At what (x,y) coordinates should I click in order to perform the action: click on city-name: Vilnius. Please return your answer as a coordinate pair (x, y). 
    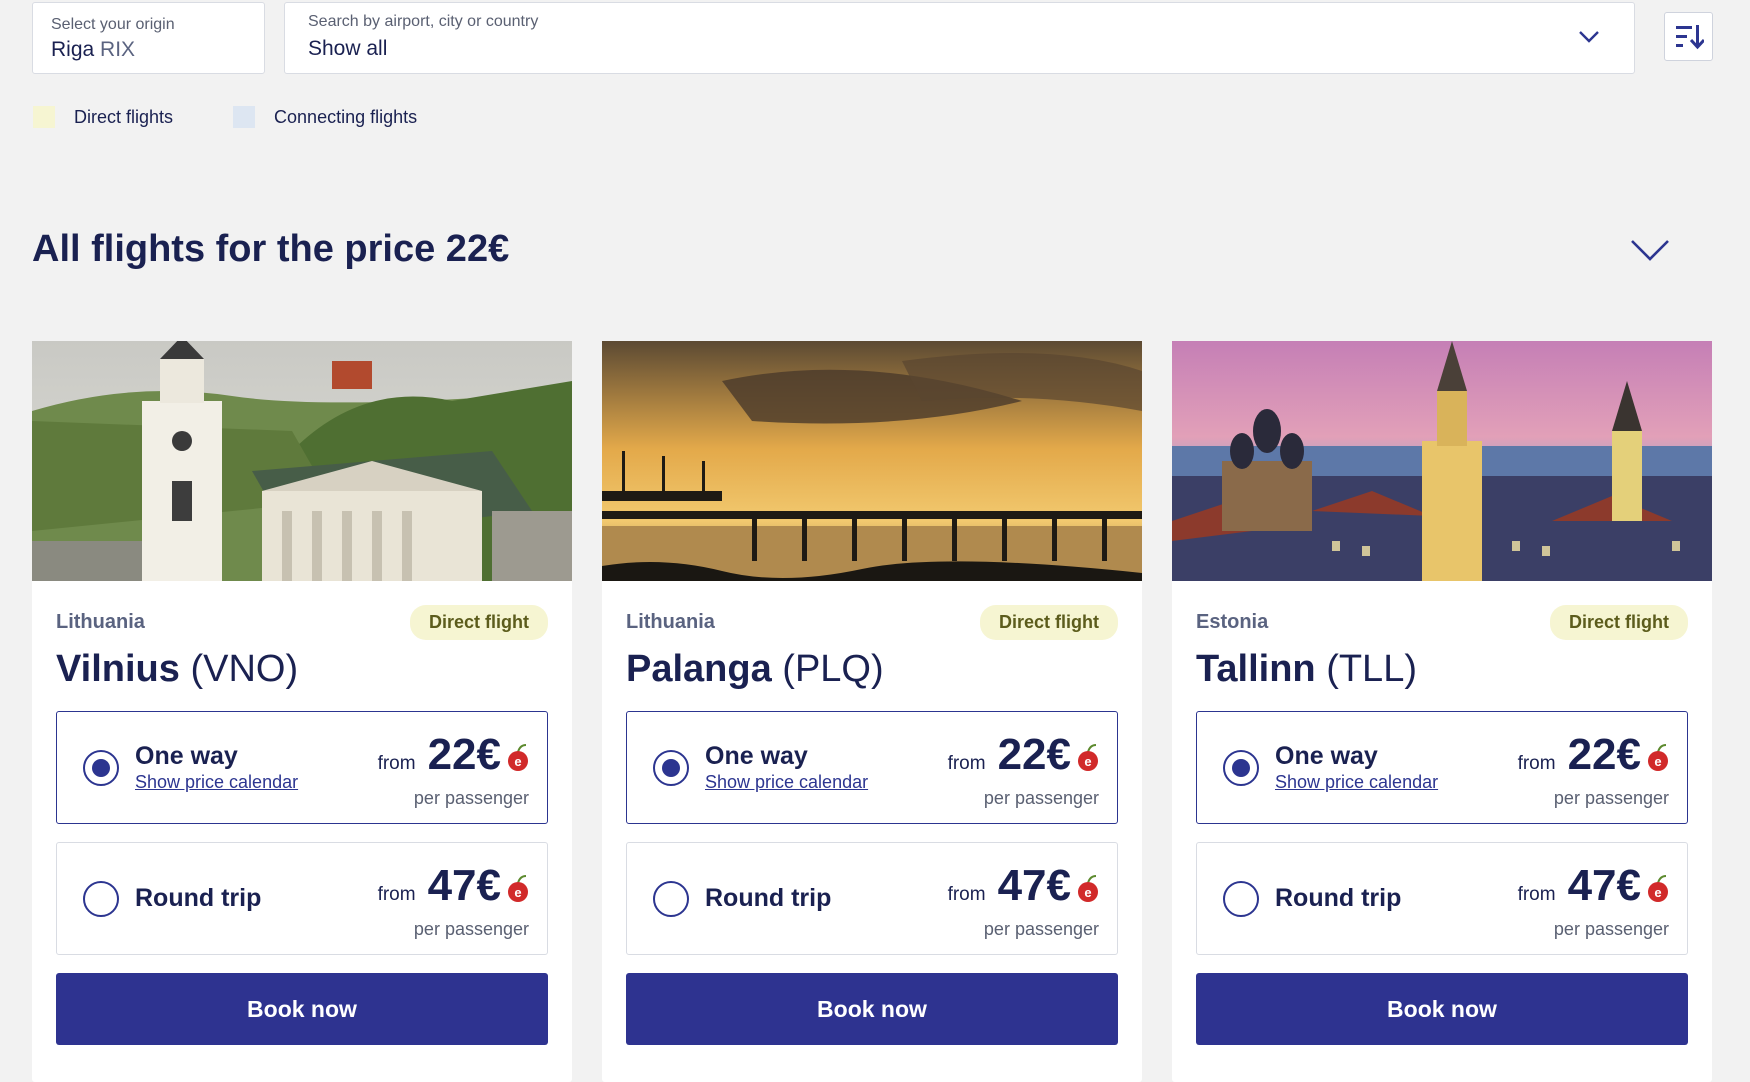
    Looking at the image, I should click on (118, 669).